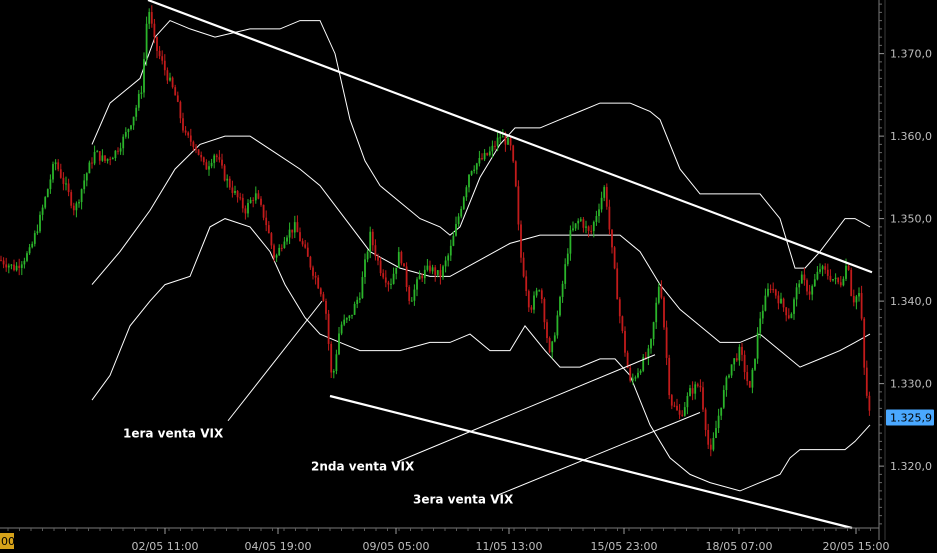  What do you see at coordinates (165, 546) in the screenshot?
I see `x-tick-label: 02/05 11:00` at bounding box center [165, 546].